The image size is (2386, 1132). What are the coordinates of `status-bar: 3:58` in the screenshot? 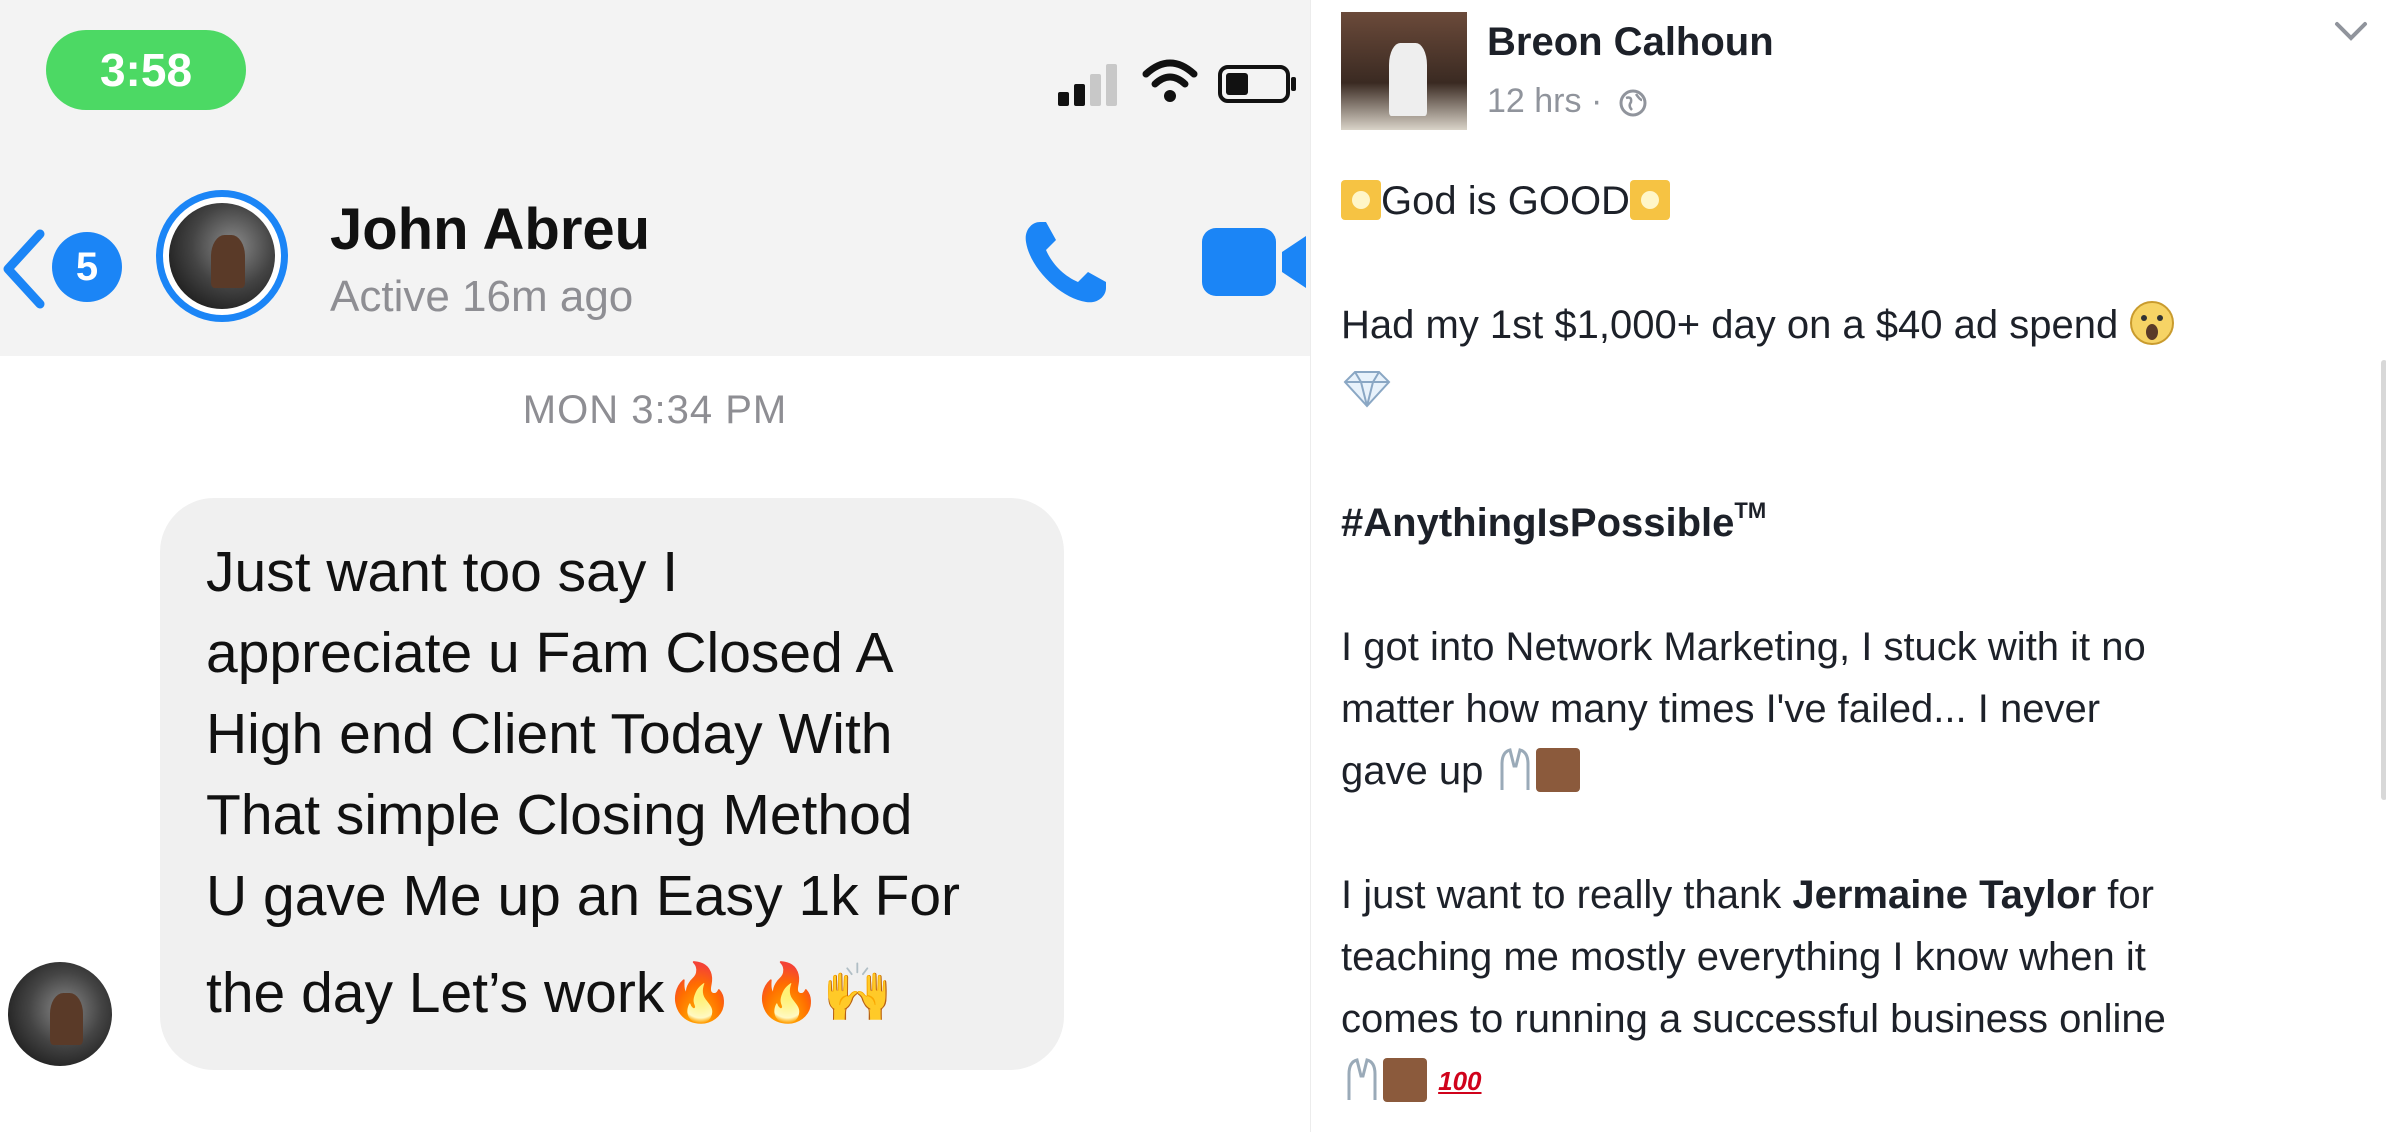 It's located at (655, 90).